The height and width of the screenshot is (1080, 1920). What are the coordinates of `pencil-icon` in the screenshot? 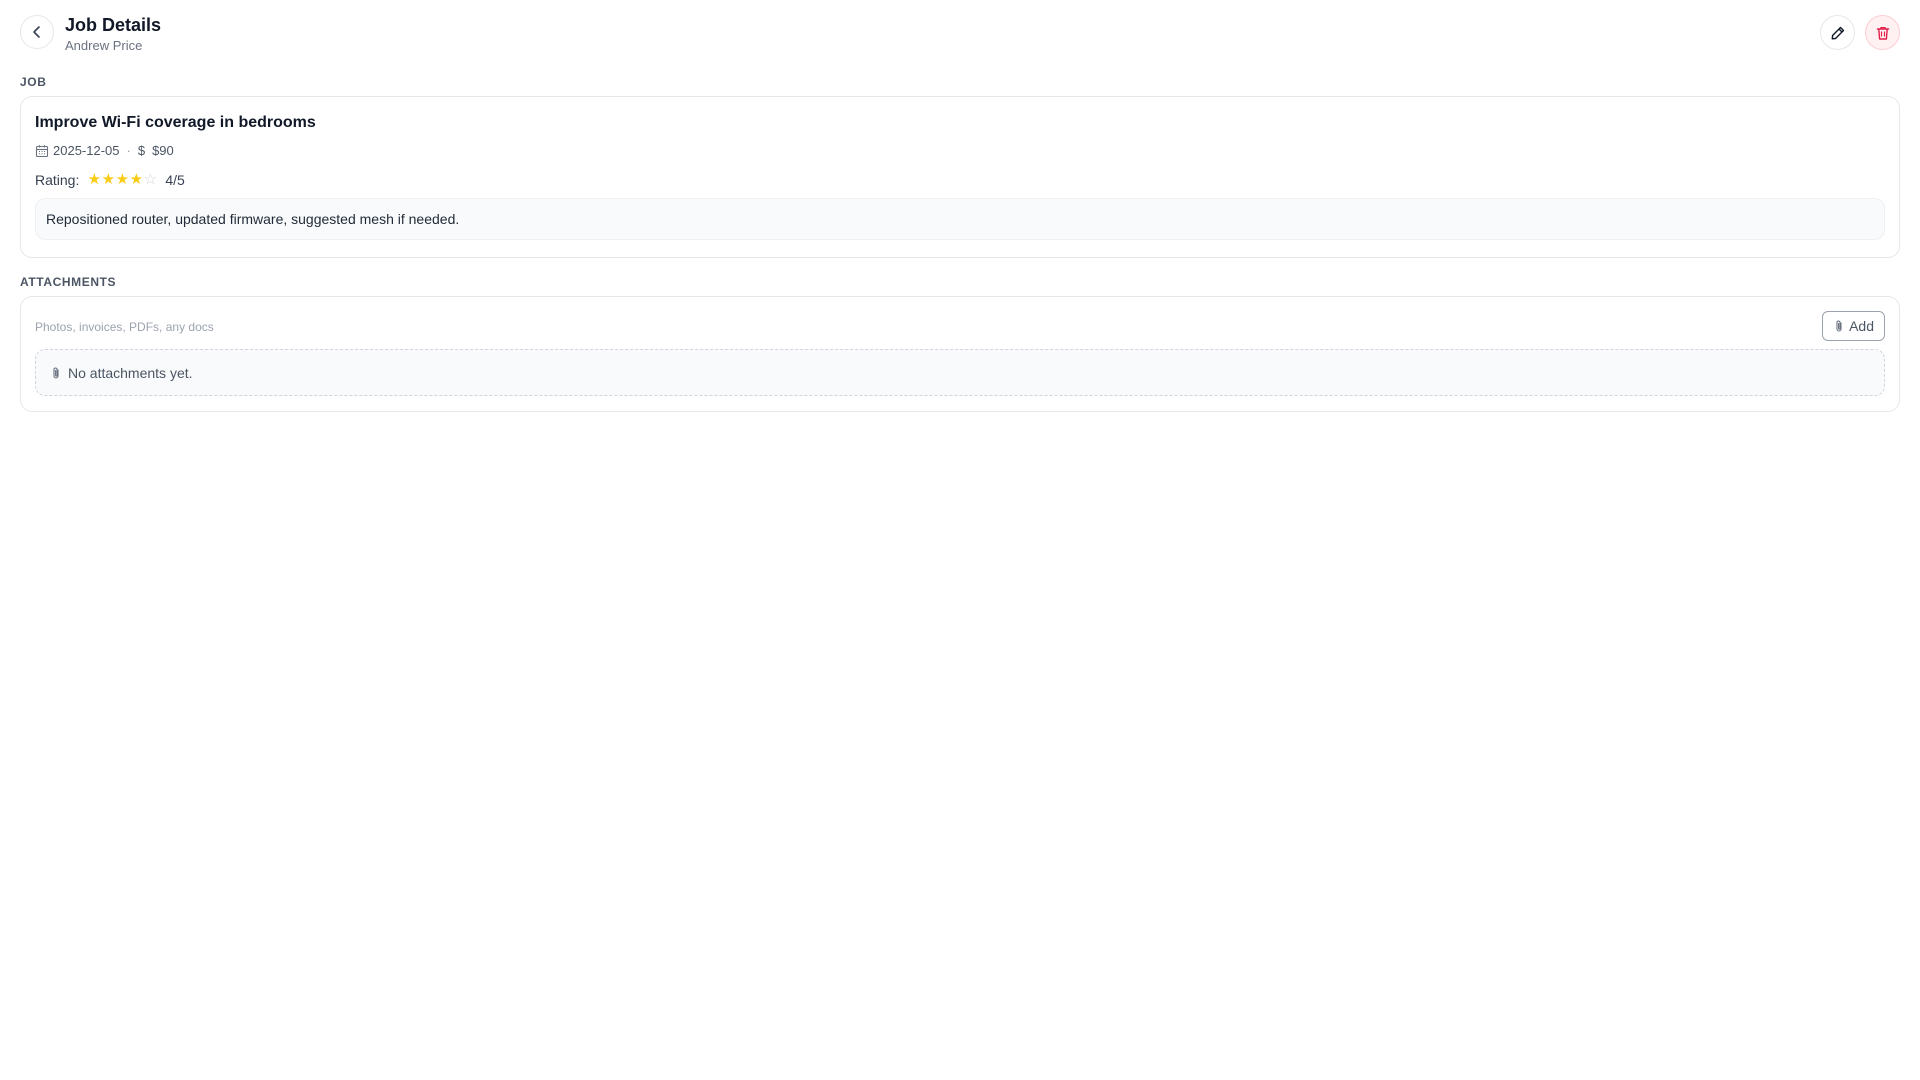 It's located at (1837, 32).